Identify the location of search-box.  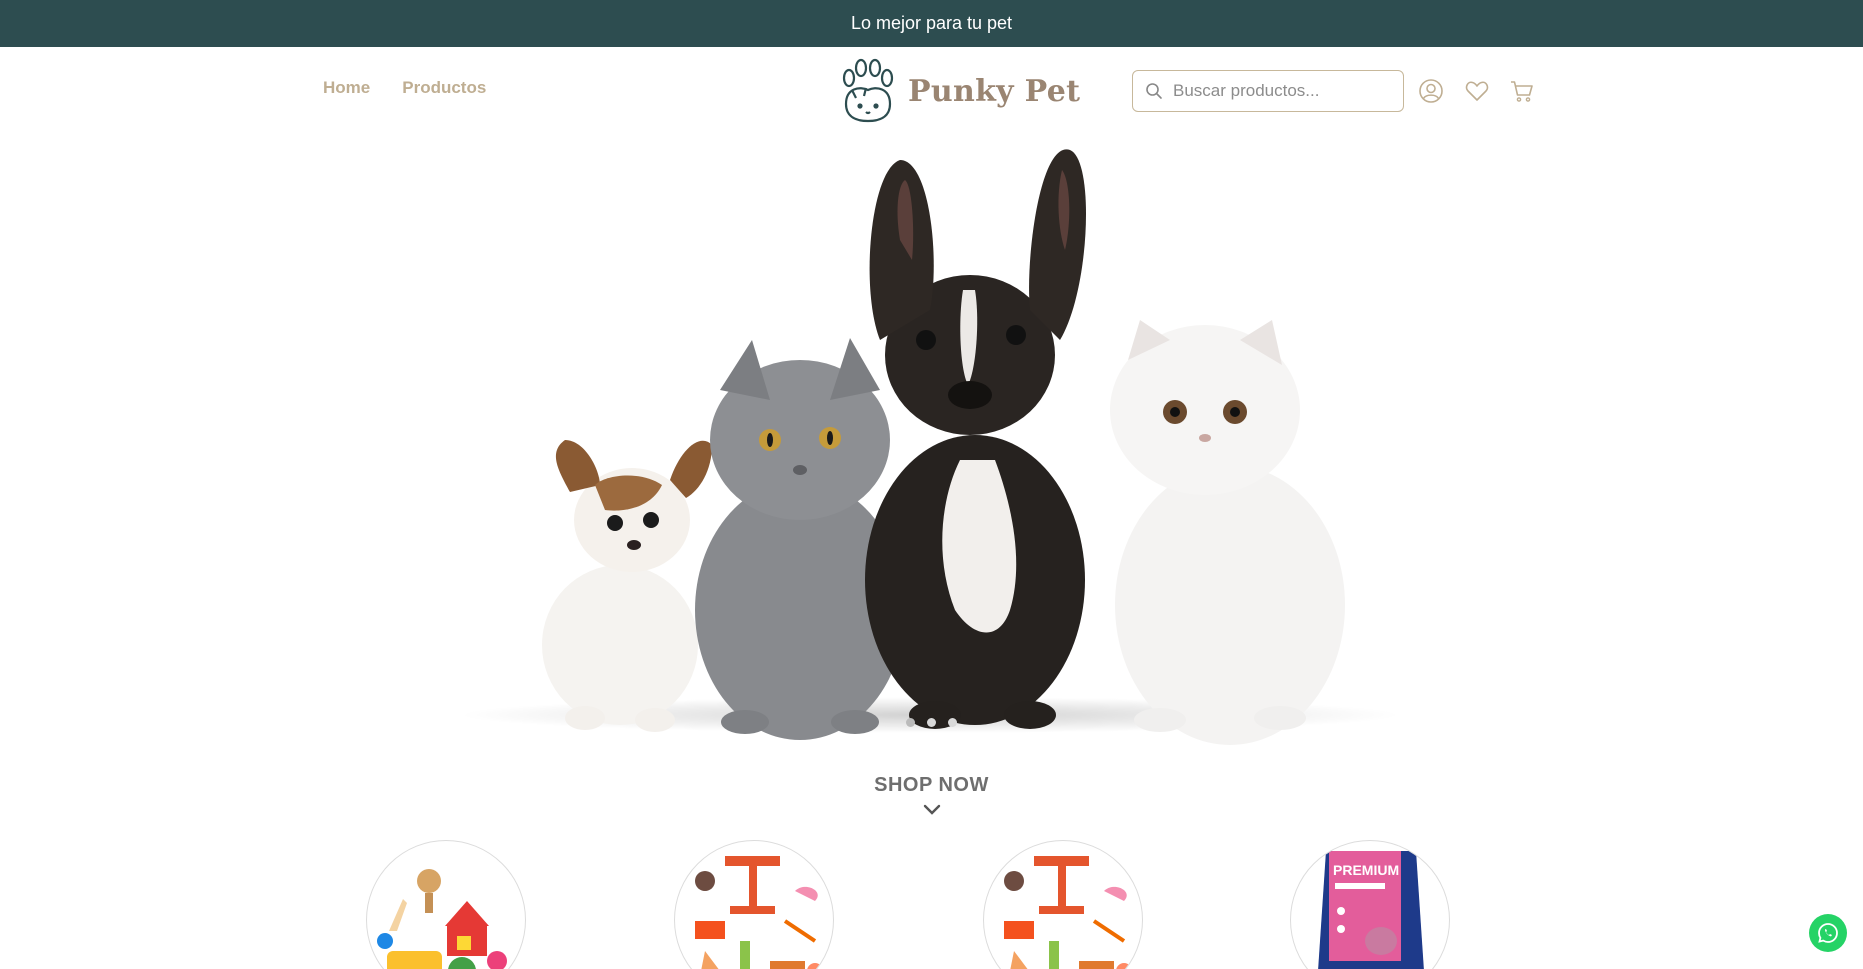
(1268, 91).